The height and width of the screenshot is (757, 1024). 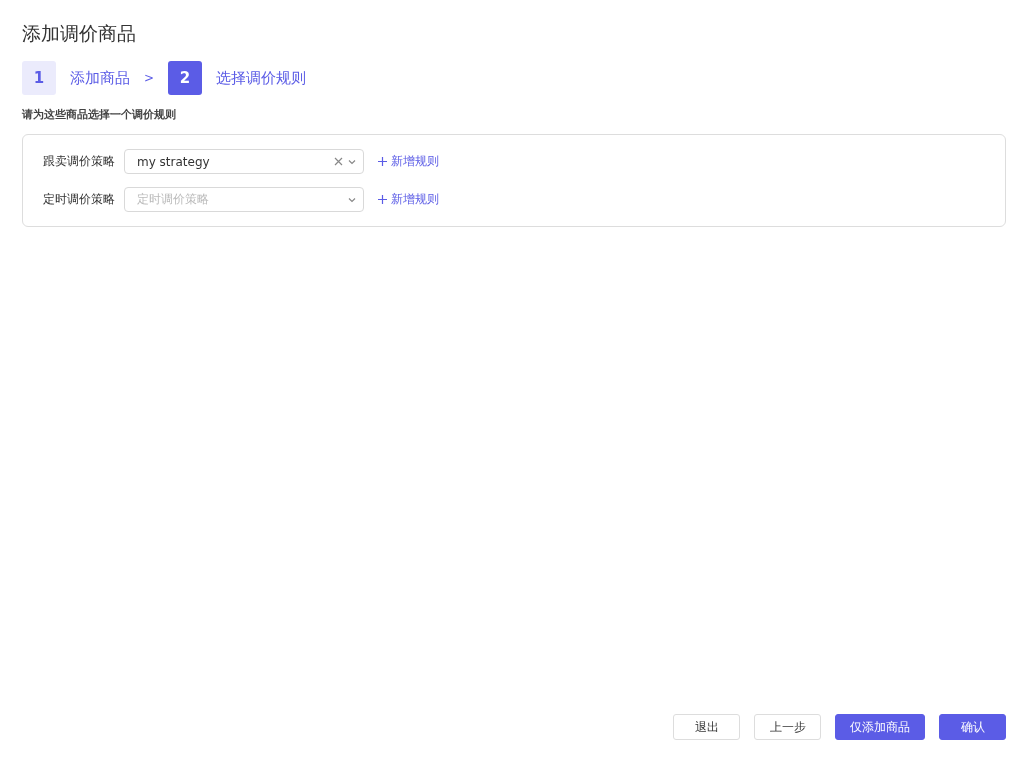 What do you see at coordinates (338, 161) in the screenshot?
I see `clear-icon` at bounding box center [338, 161].